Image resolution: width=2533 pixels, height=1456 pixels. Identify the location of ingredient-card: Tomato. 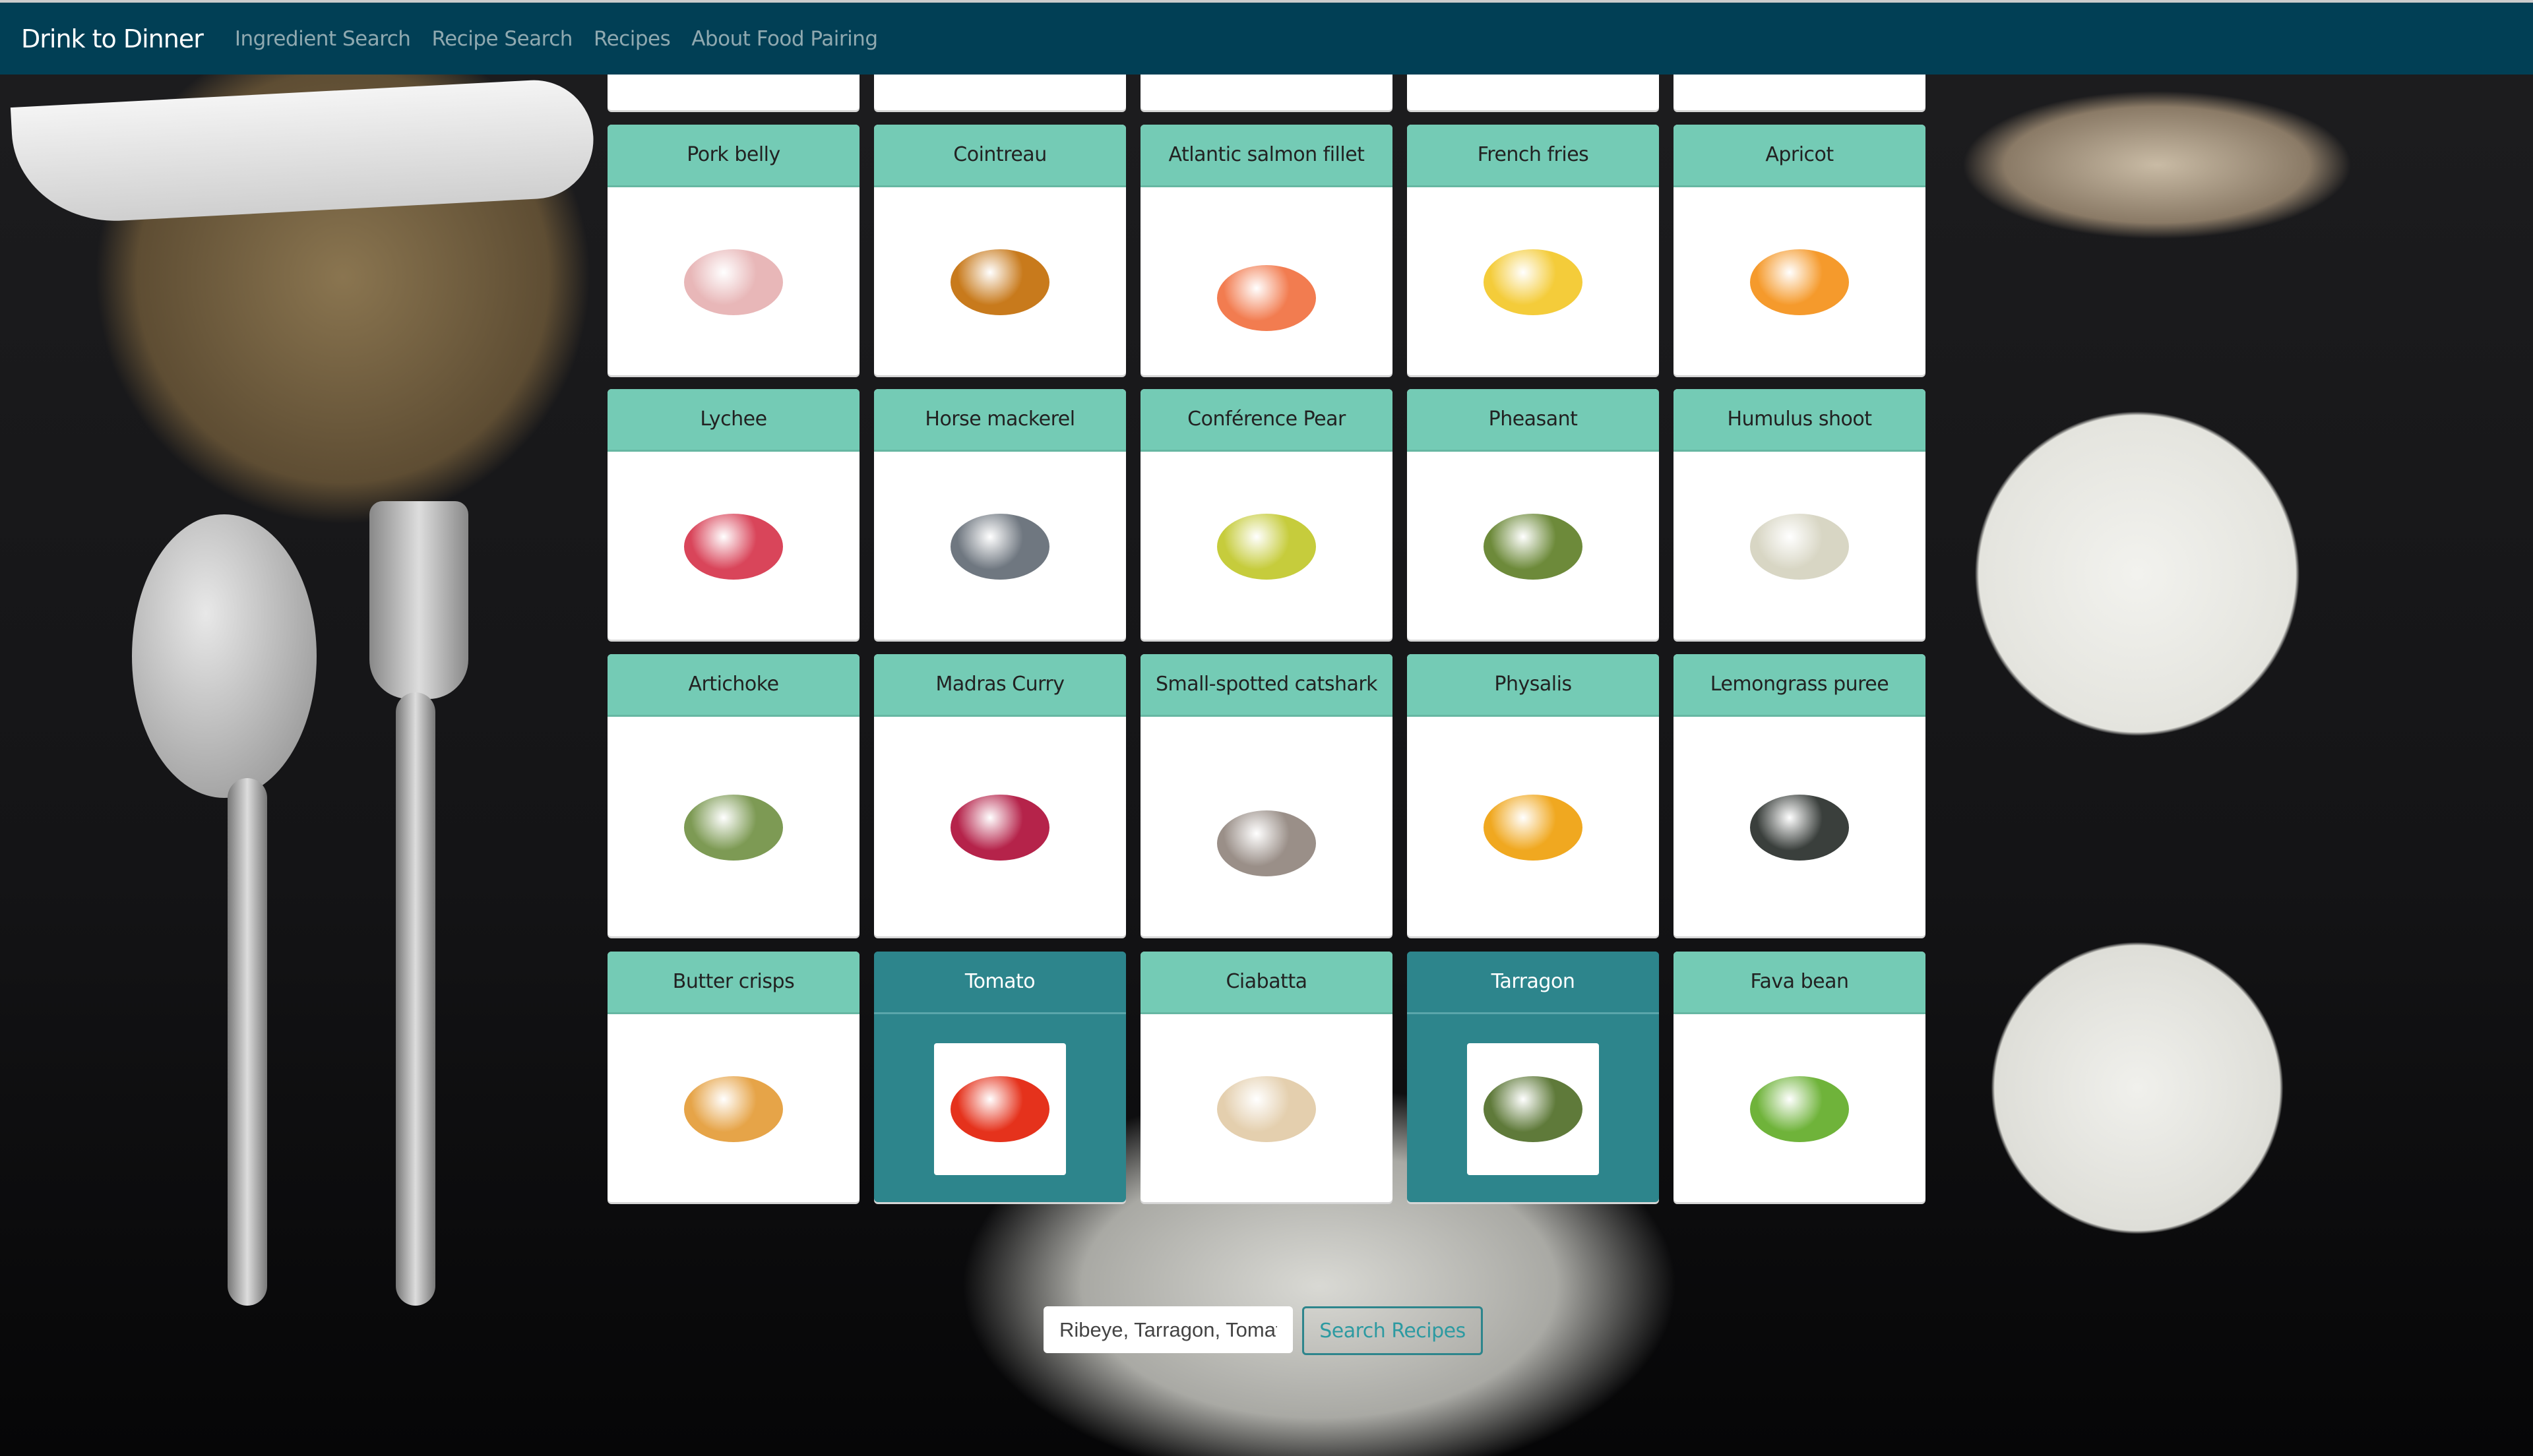
(1000, 1077).